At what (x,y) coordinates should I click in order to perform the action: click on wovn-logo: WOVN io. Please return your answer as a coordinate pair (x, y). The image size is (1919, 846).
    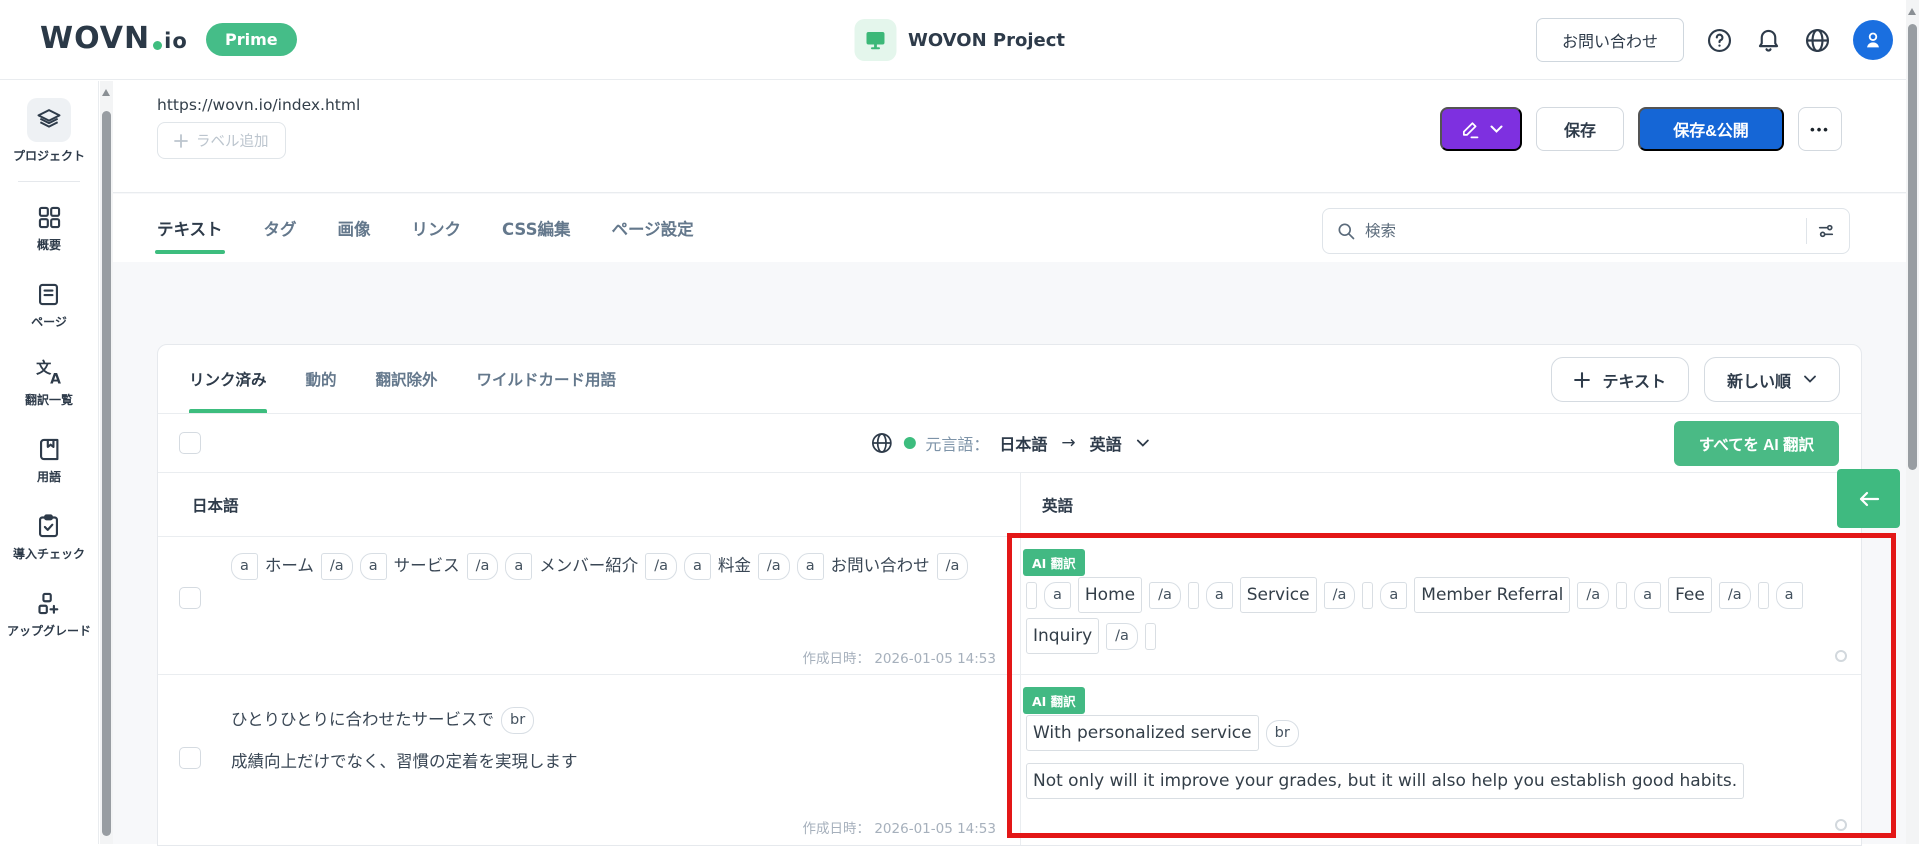
    Looking at the image, I should click on (114, 39).